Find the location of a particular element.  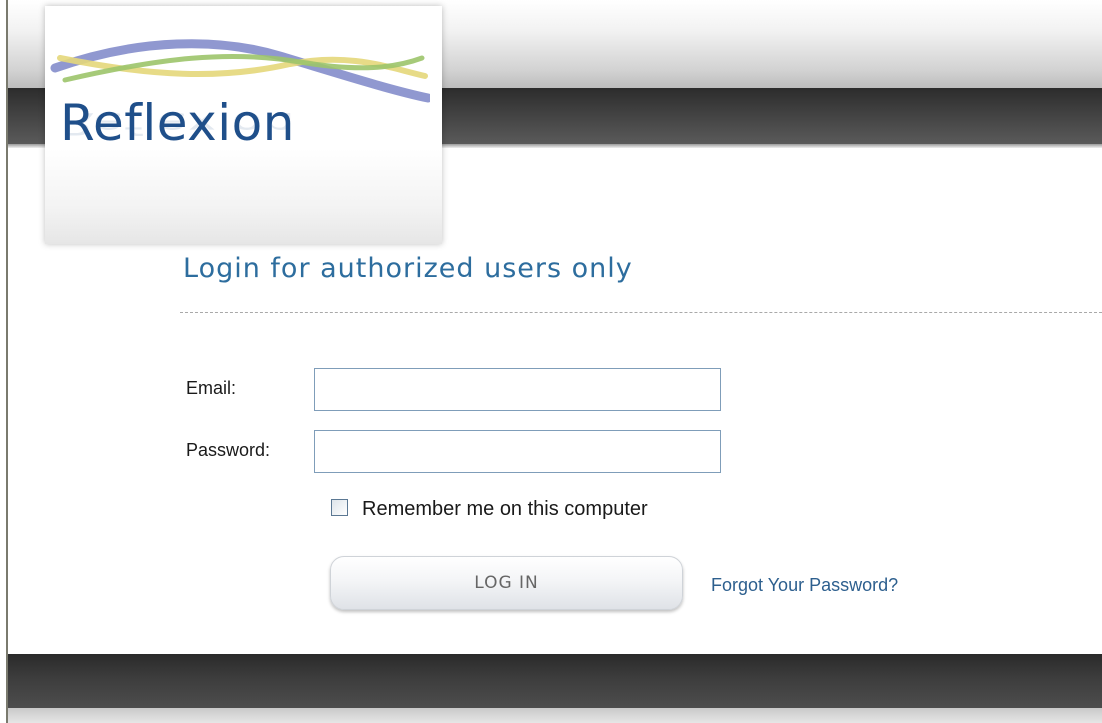

password-label: Password: is located at coordinates (228, 450).